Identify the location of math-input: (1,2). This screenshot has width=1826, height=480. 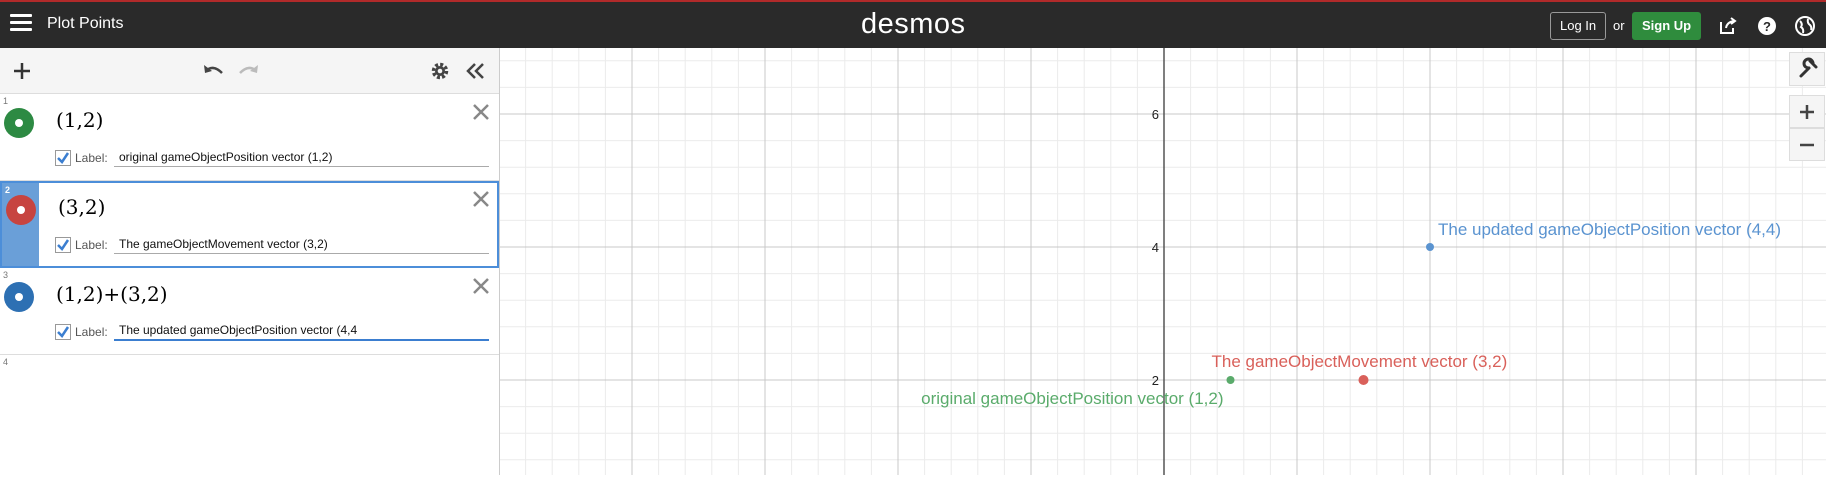
(79, 120).